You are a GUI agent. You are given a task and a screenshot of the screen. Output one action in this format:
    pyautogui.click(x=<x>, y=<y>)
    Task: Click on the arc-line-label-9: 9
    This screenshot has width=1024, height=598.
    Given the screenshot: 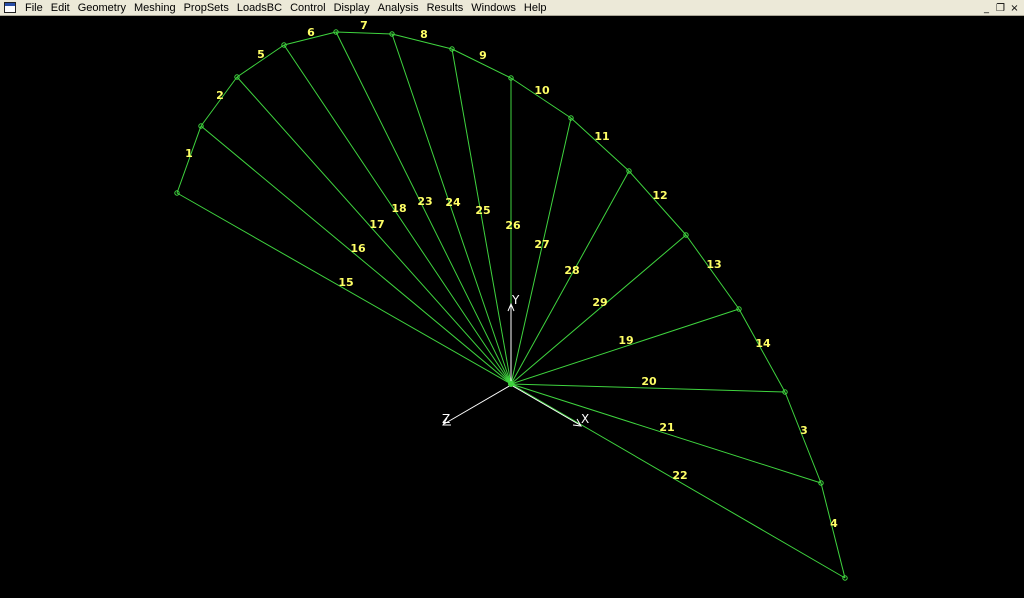 What is the action you would take?
    pyautogui.click(x=483, y=55)
    